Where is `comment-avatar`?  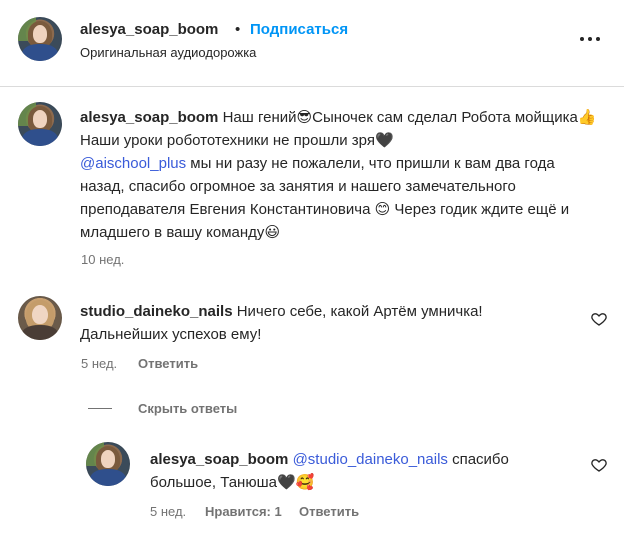 comment-avatar is located at coordinates (40, 318).